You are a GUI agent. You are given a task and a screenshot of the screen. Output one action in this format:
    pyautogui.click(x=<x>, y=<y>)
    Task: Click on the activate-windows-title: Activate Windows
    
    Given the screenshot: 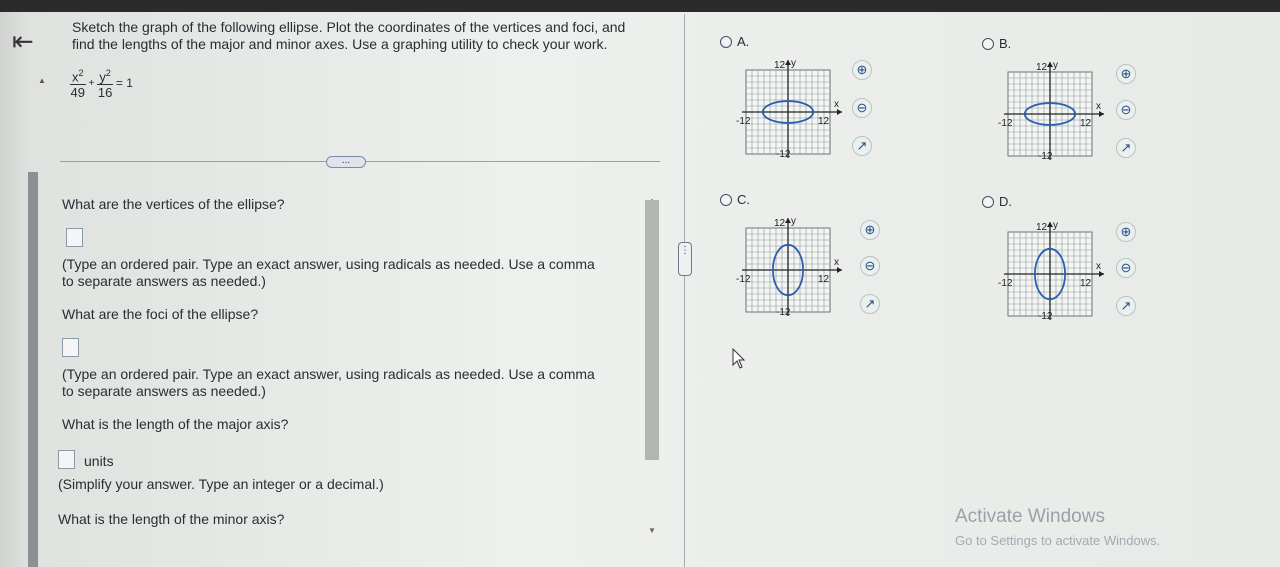 What is the action you would take?
    pyautogui.click(x=1030, y=516)
    